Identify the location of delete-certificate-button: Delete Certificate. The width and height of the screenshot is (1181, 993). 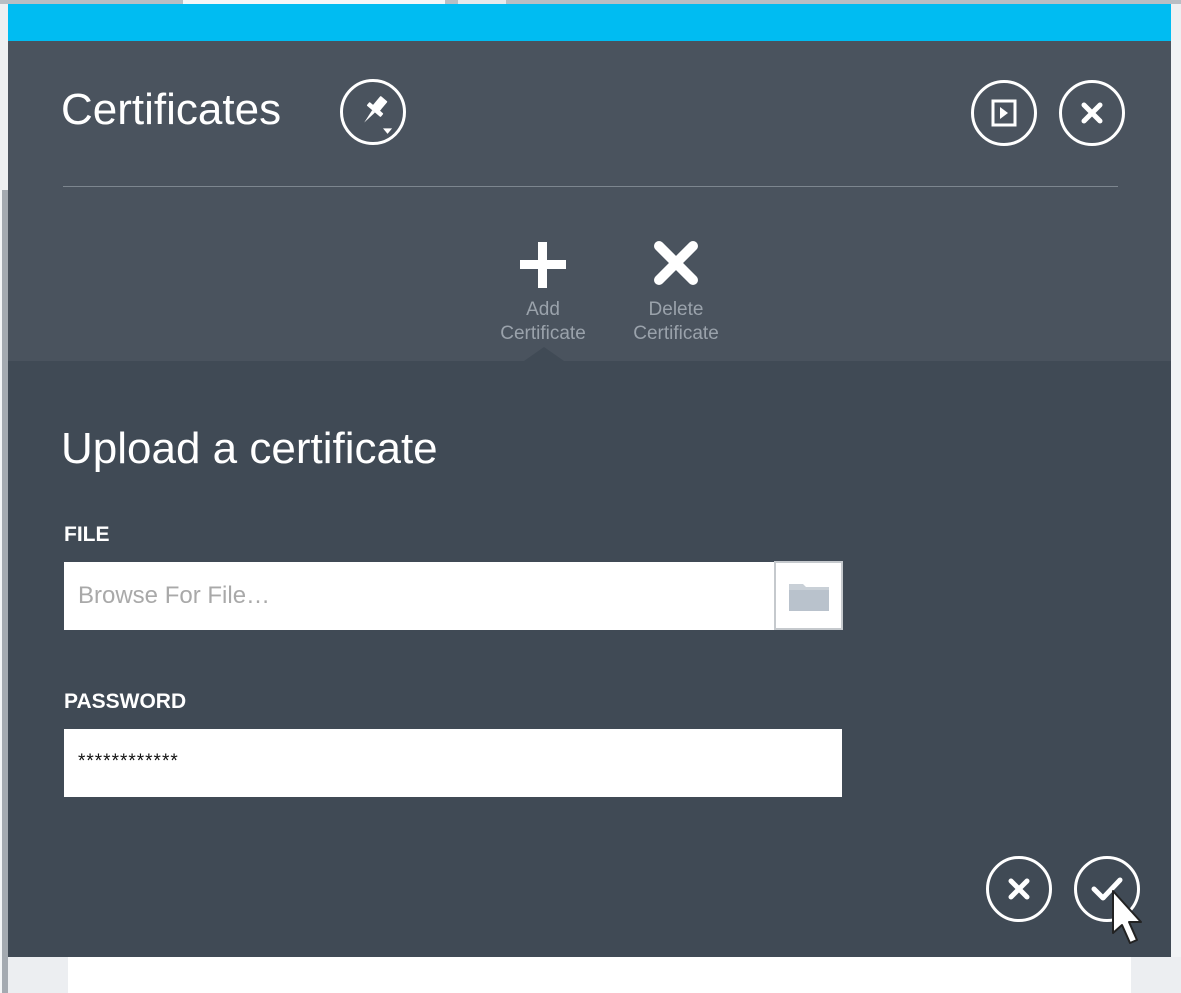
(676, 291).